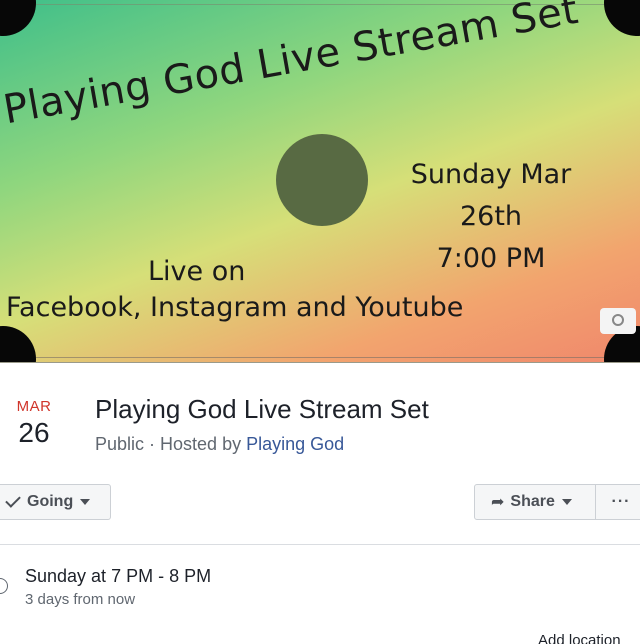 This screenshot has width=640, height=644. Describe the element at coordinates (118, 576) in the screenshot. I see `event-time: Sunday at 7 PM - 8 PM` at that location.